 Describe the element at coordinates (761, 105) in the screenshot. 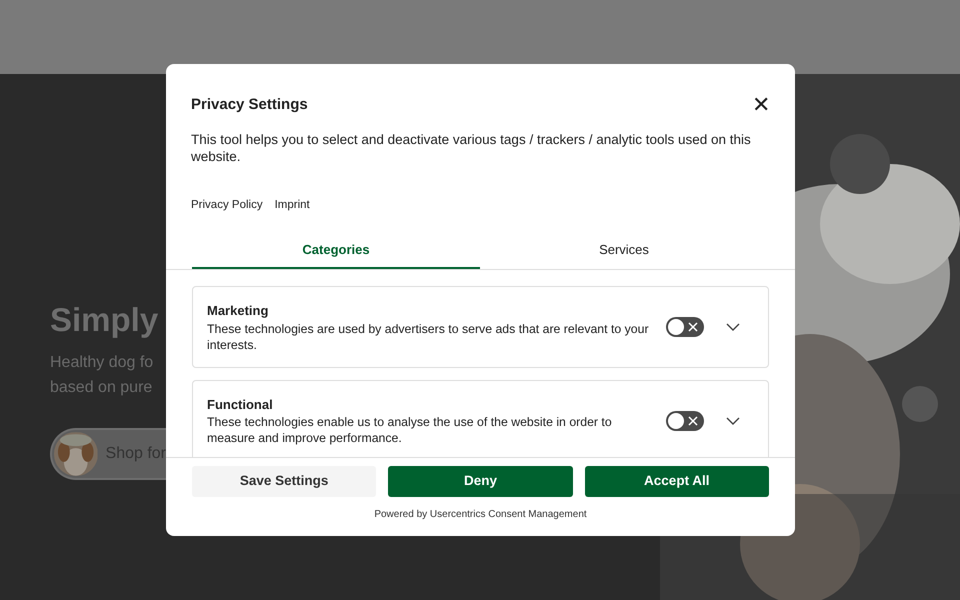

I see `close-button: ✕` at that location.